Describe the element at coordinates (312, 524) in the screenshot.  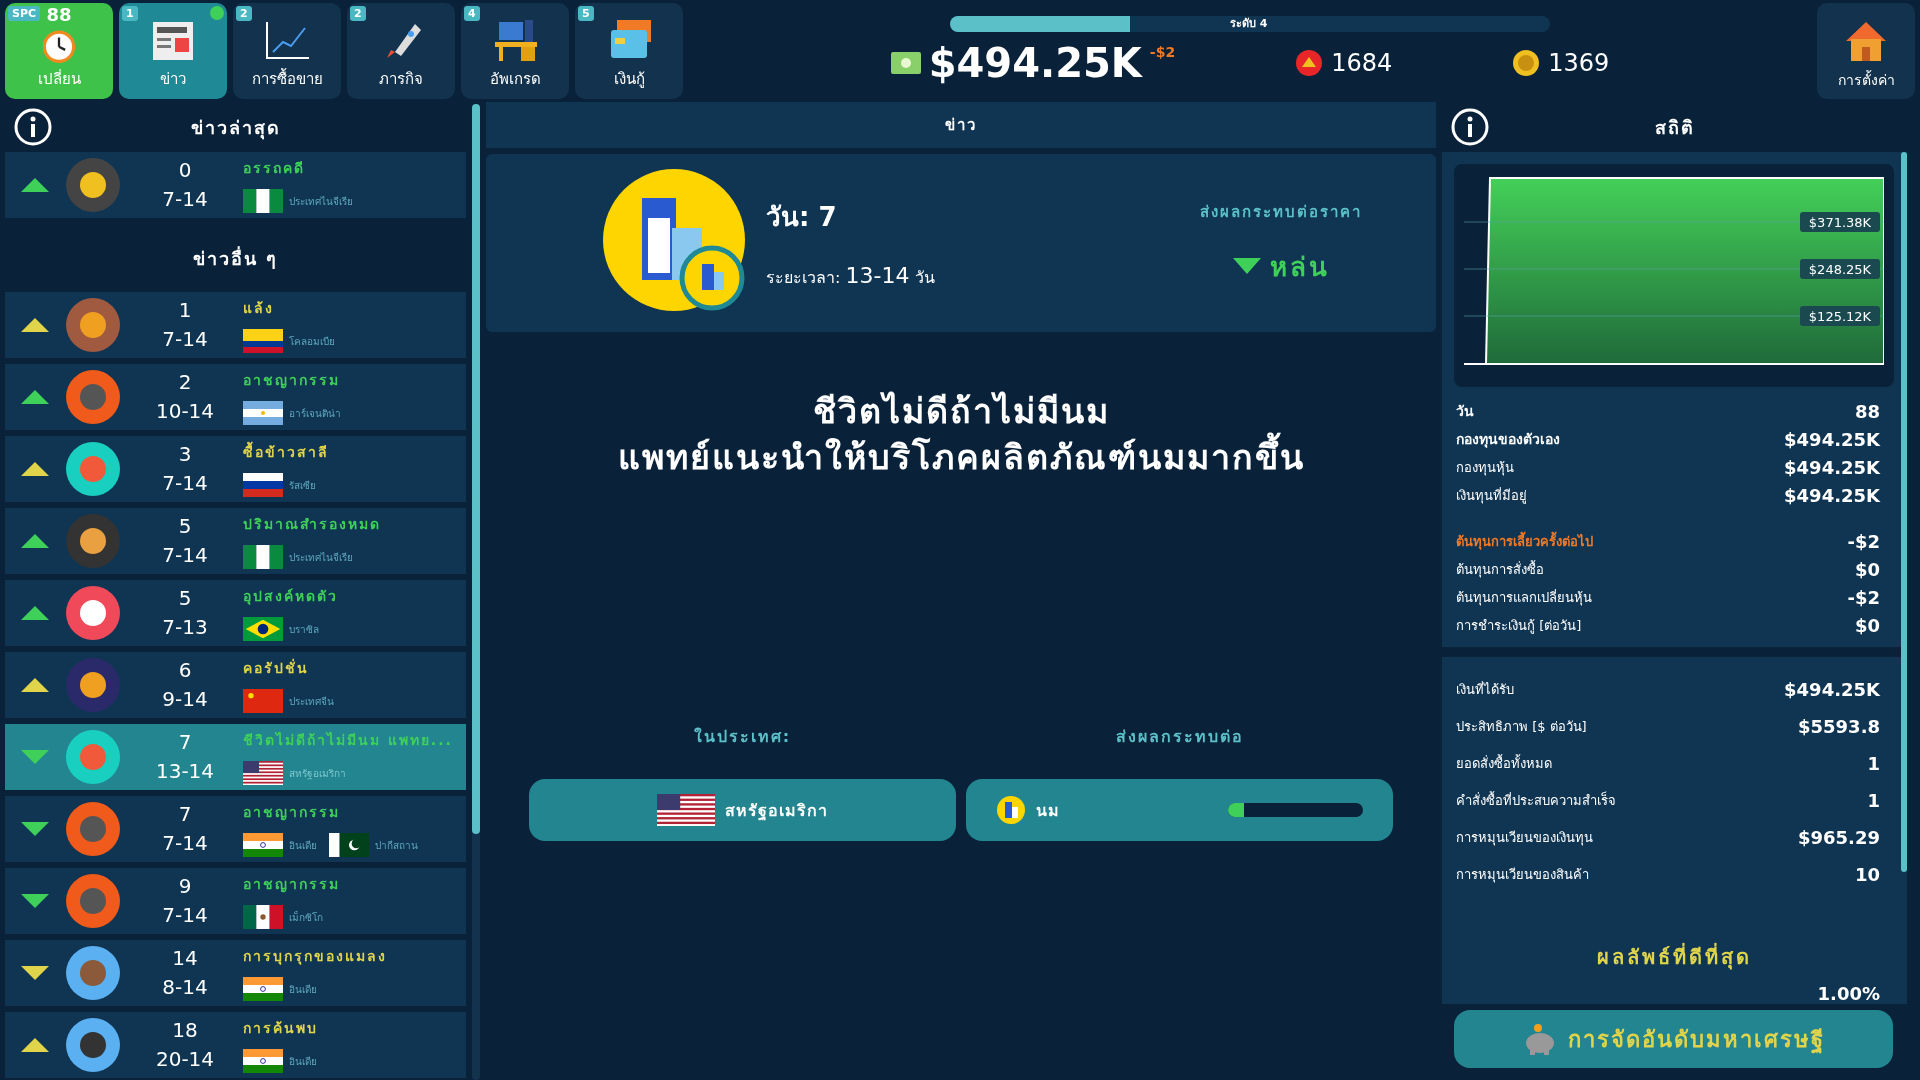
I see `news-title: ปริมาณสำรองหมด` at that location.